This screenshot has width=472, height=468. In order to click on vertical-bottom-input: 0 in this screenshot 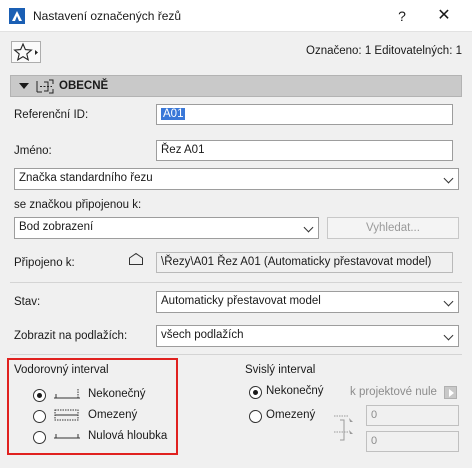, I will do `click(412, 441)`.